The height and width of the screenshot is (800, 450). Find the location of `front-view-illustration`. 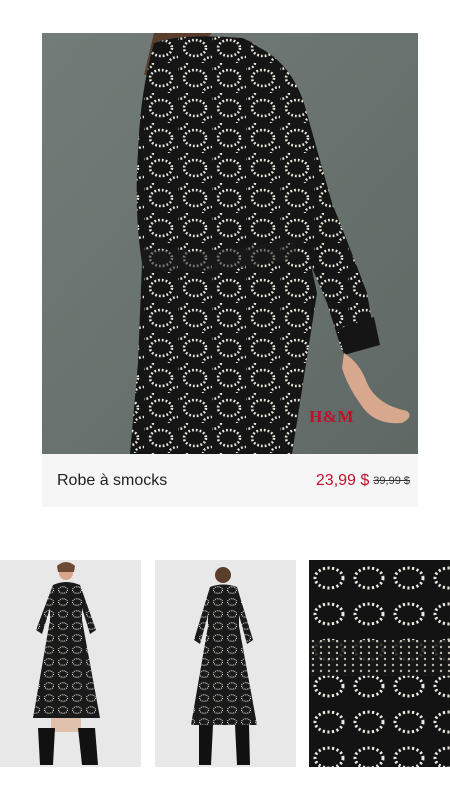

front-view-illustration is located at coordinates (70, 663).